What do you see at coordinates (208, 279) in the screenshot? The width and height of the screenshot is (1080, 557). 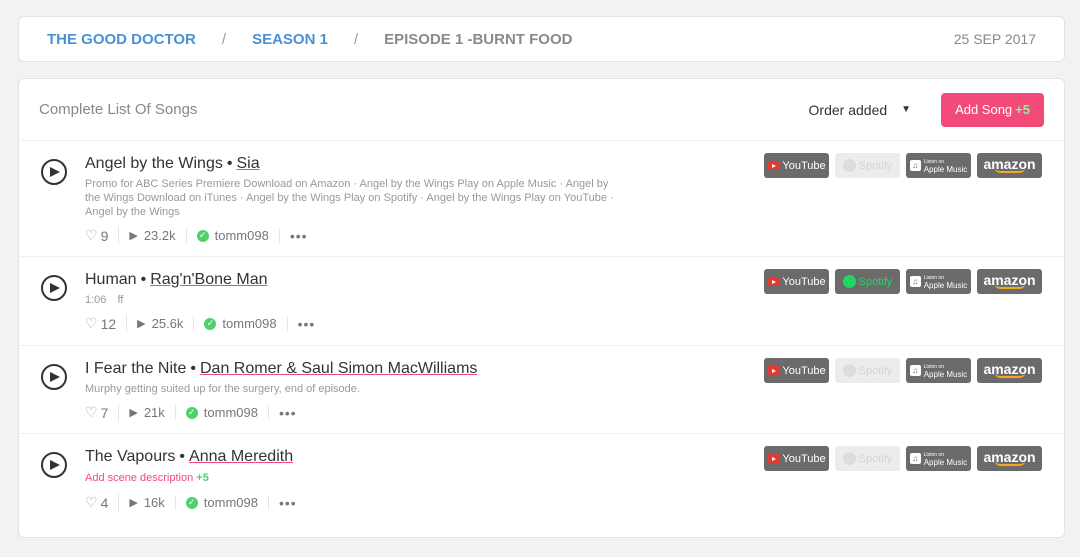 I see `artist-link: Rag'n'Bone Man` at bounding box center [208, 279].